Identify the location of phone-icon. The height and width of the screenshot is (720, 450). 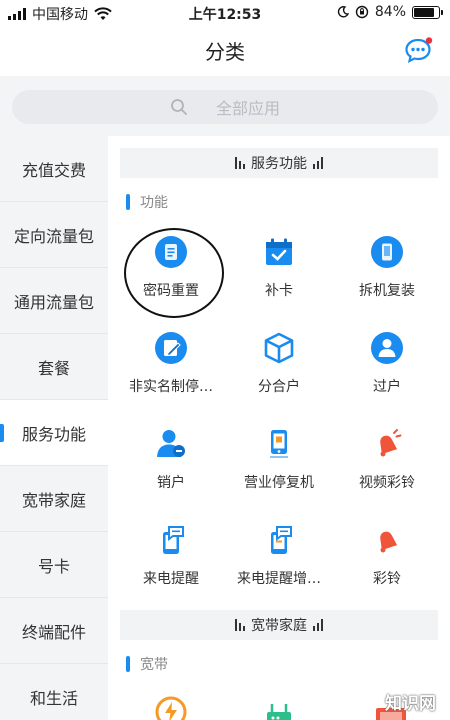
(387, 252).